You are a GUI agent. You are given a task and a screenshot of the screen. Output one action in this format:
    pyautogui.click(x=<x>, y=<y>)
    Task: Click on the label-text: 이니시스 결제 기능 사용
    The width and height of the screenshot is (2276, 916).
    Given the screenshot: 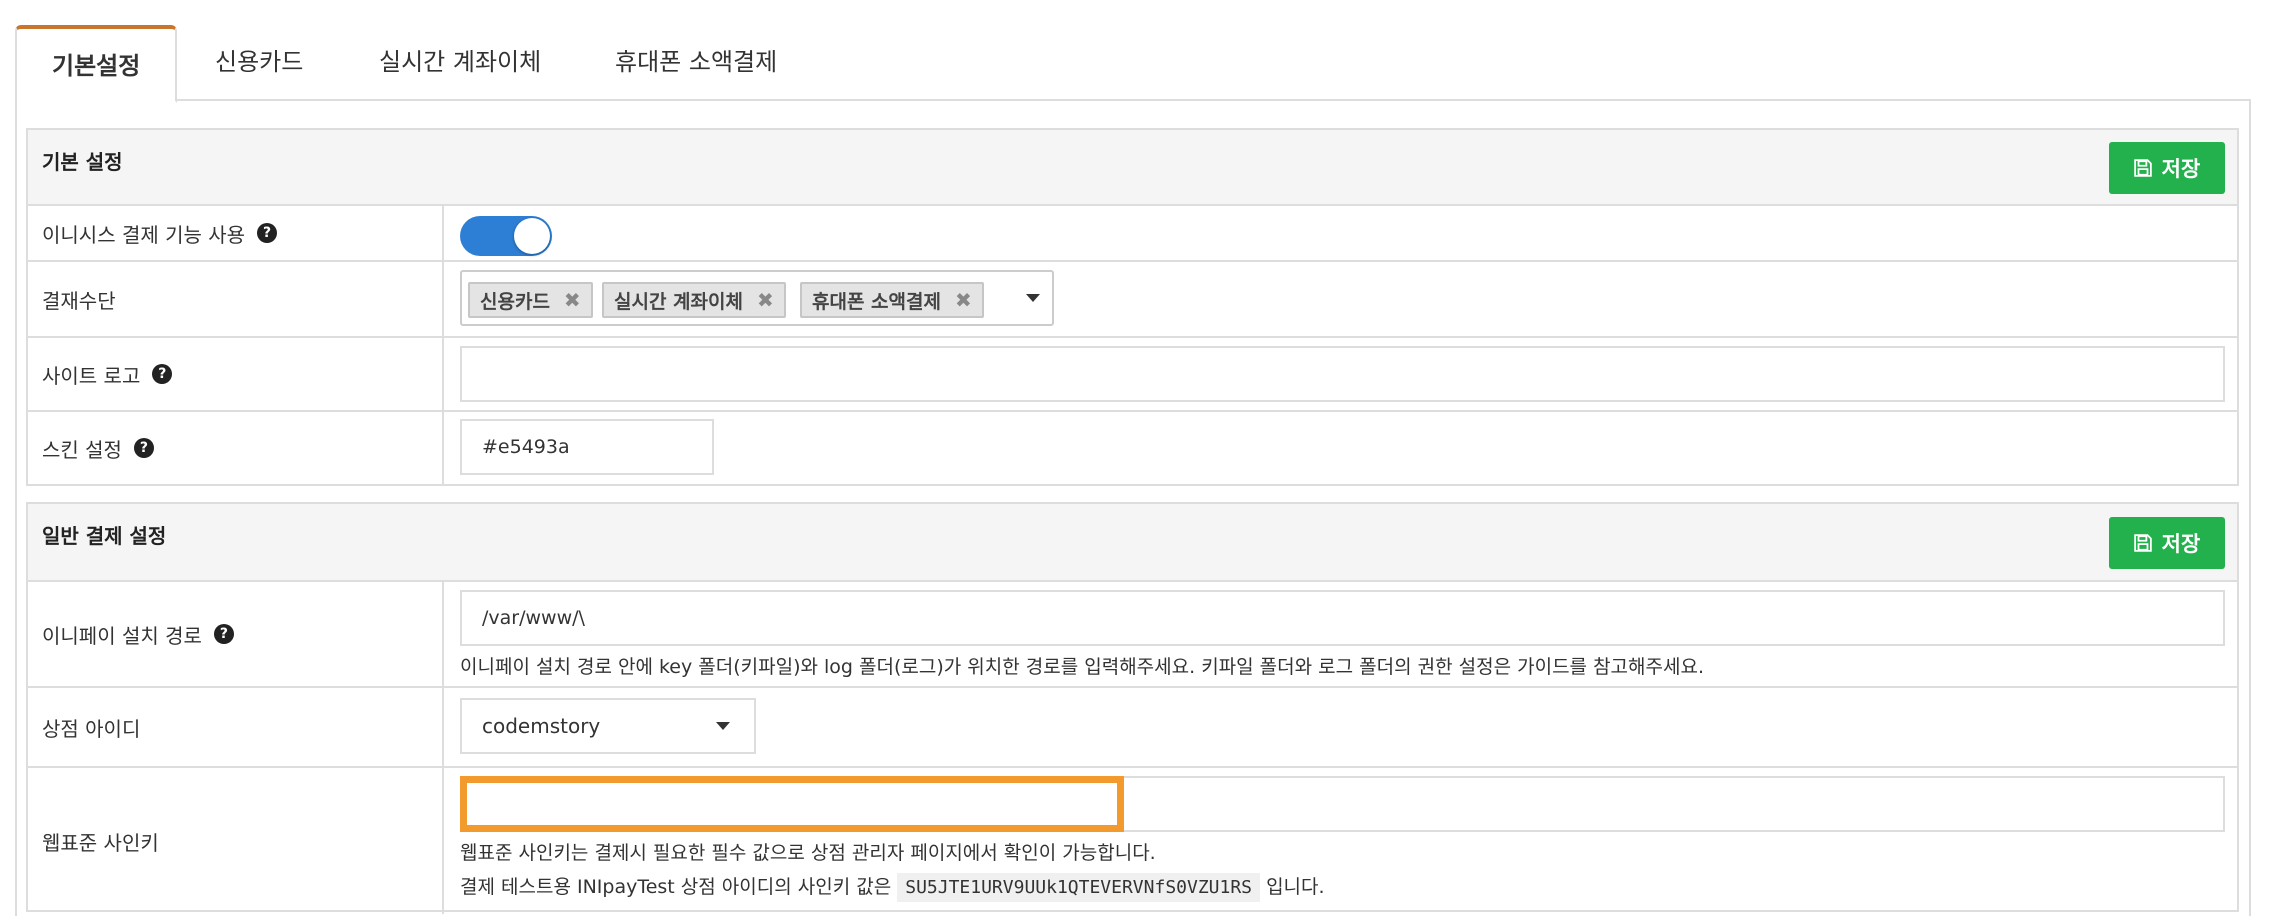 What is the action you would take?
    pyautogui.click(x=144, y=234)
    